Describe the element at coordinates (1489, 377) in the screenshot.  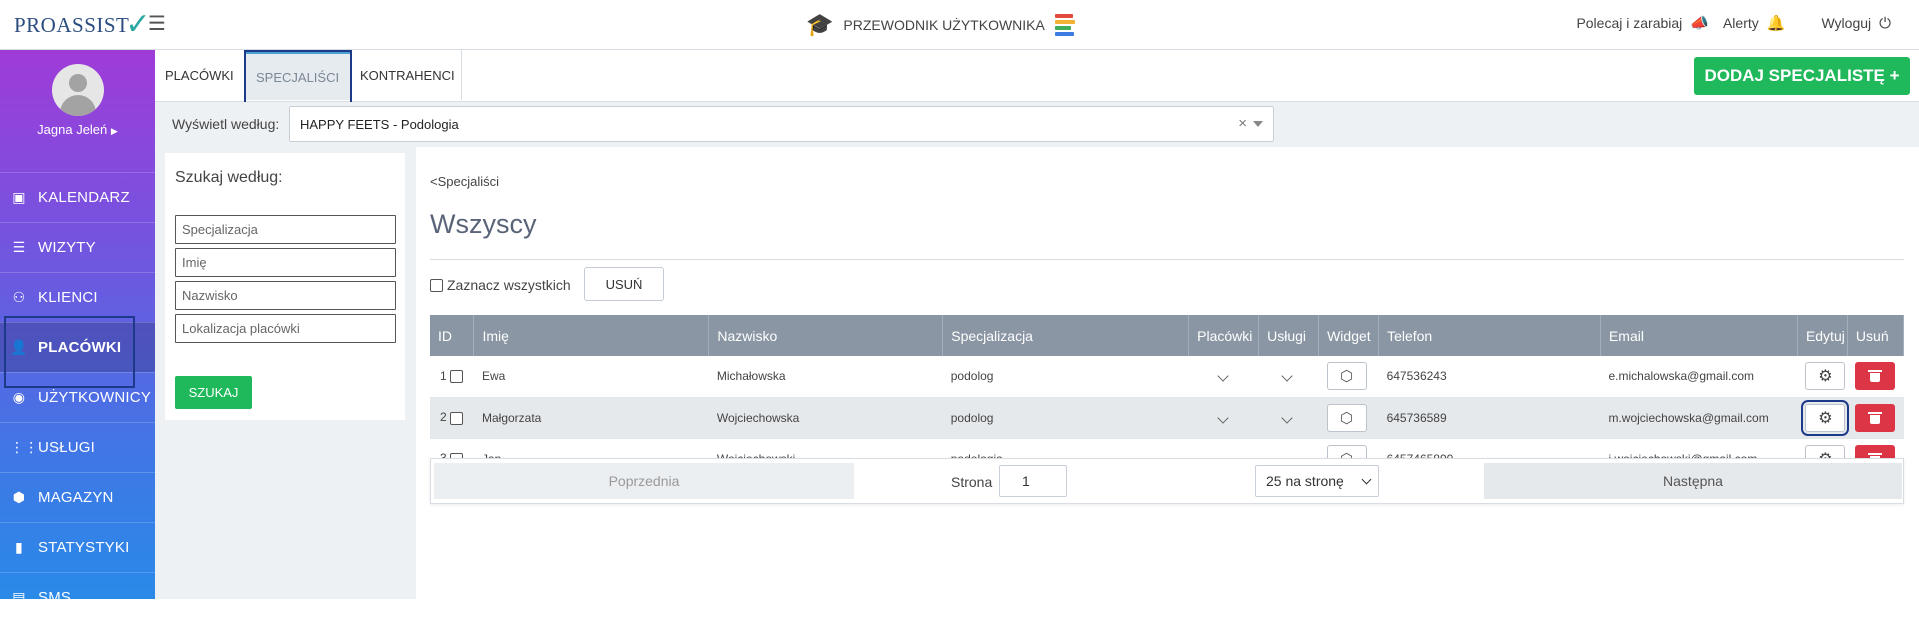
I see `phone-cell: 647536243` at that location.